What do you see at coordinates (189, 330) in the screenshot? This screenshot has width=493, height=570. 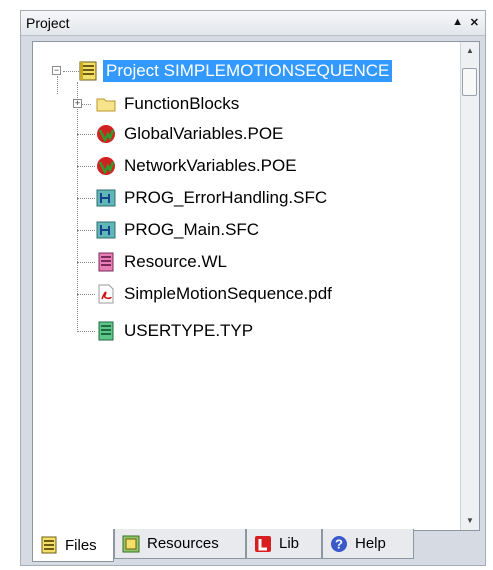 I see `tree-item-label: USERTYPE.TYP` at bounding box center [189, 330].